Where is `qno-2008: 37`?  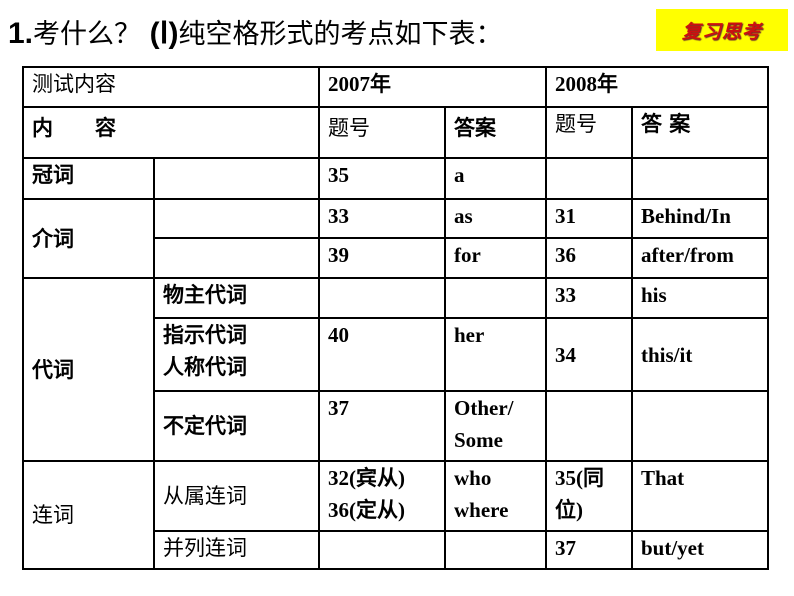 qno-2008: 37 is located at coordinates (589, 550).